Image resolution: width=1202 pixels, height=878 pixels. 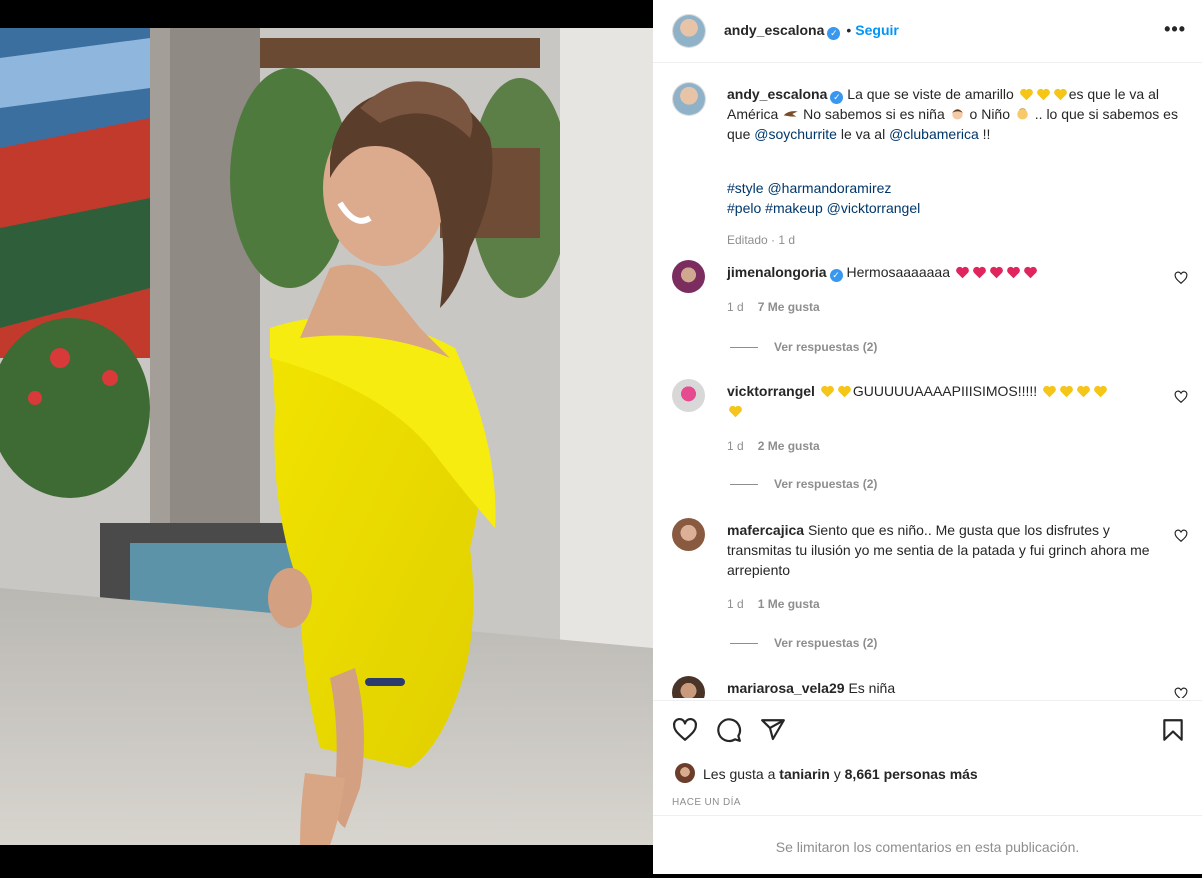 I want to click on liker-avatar, so click(x=685, y=773).